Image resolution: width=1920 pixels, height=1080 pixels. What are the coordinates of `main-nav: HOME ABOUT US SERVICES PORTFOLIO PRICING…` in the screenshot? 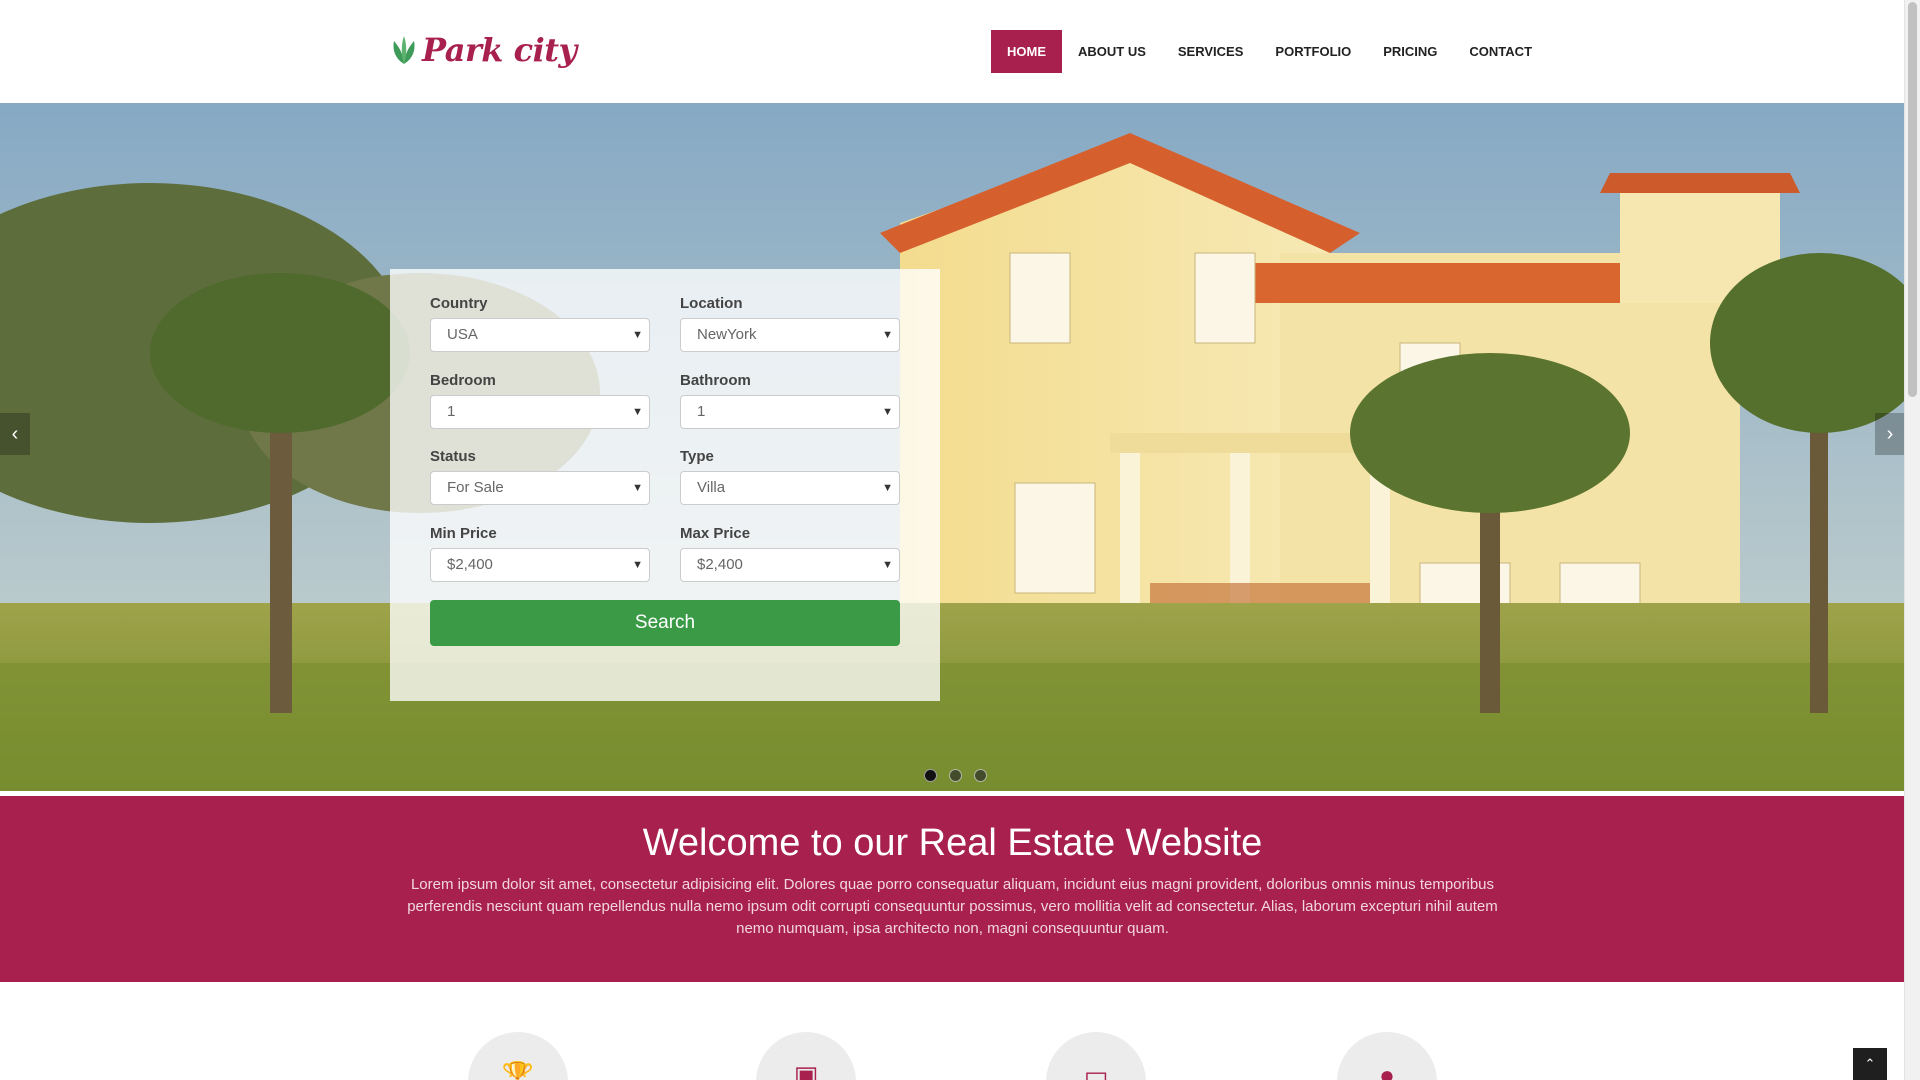 It's located at (1269, 51).